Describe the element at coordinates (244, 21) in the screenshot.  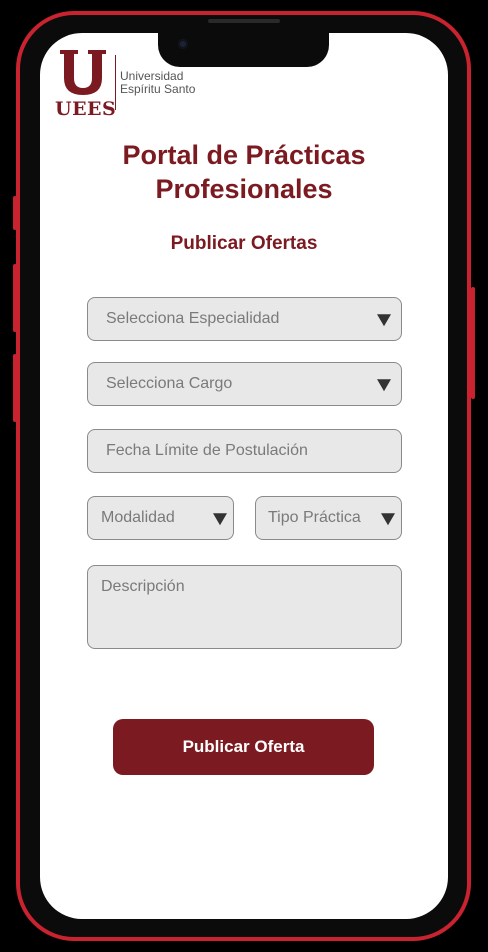
I see `speaker-grille` at that location.